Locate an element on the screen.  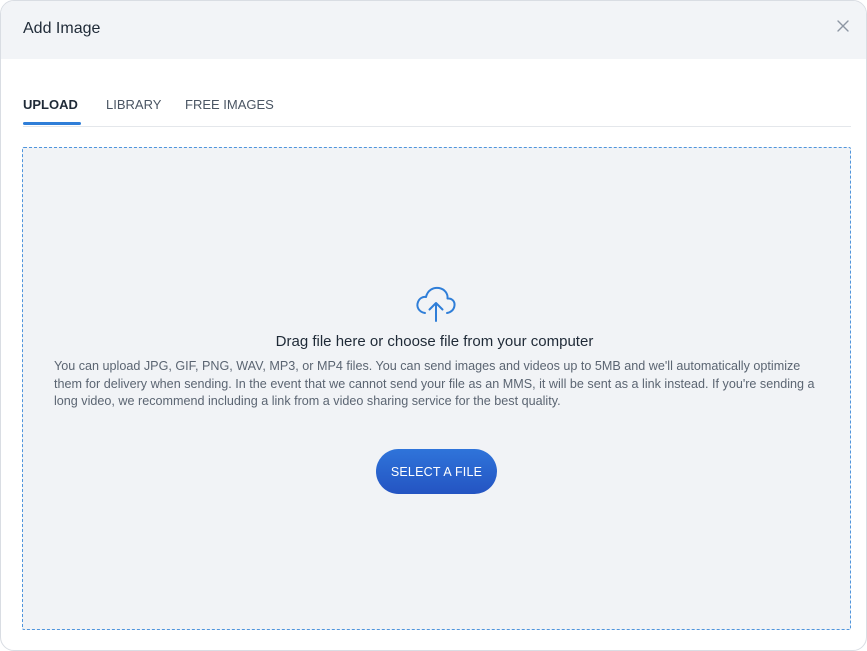
close-button is located at coordinates (843, 26).